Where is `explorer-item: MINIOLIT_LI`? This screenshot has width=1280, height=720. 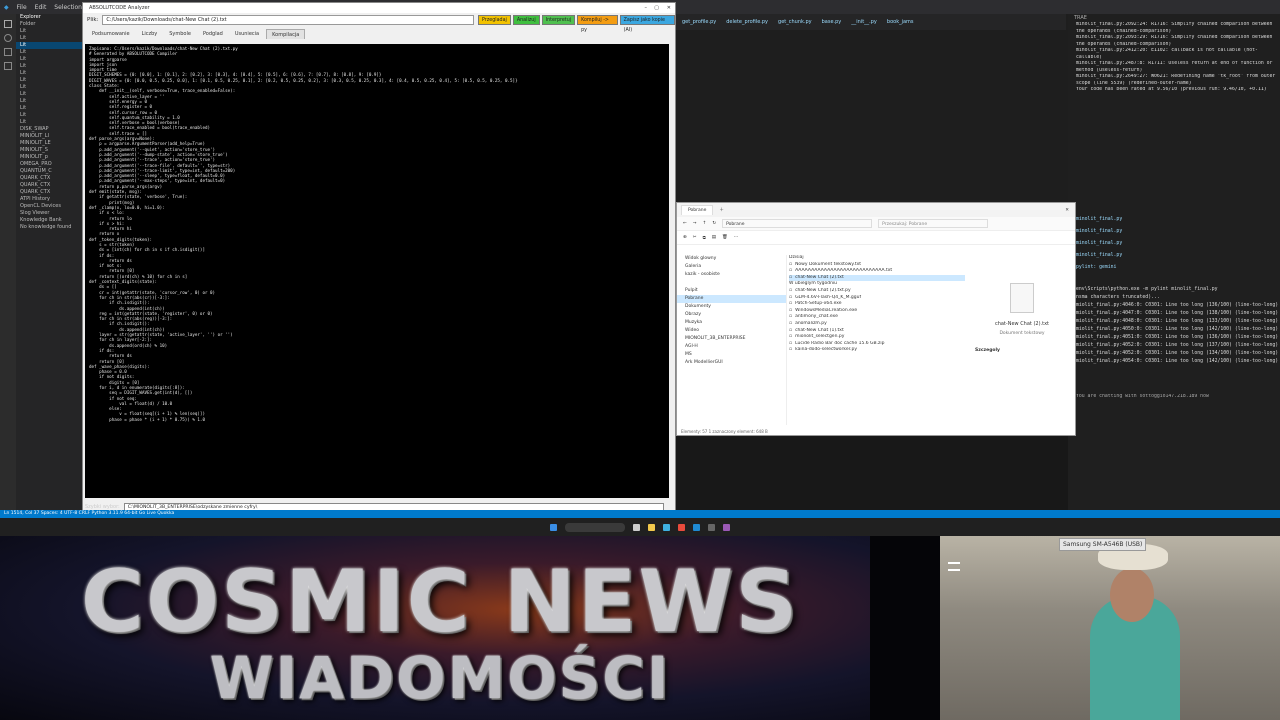
explorer-item: MINIOLIT_LI is located at coordinates (49, 136).